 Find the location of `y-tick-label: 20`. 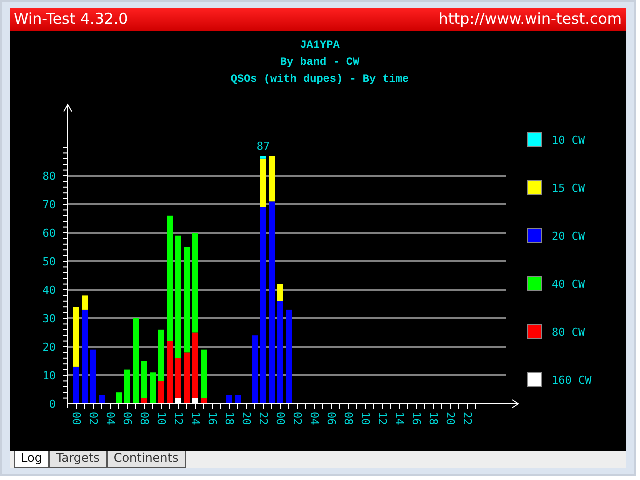

y-tick-label: 20 is located at coordinates (49, 347).